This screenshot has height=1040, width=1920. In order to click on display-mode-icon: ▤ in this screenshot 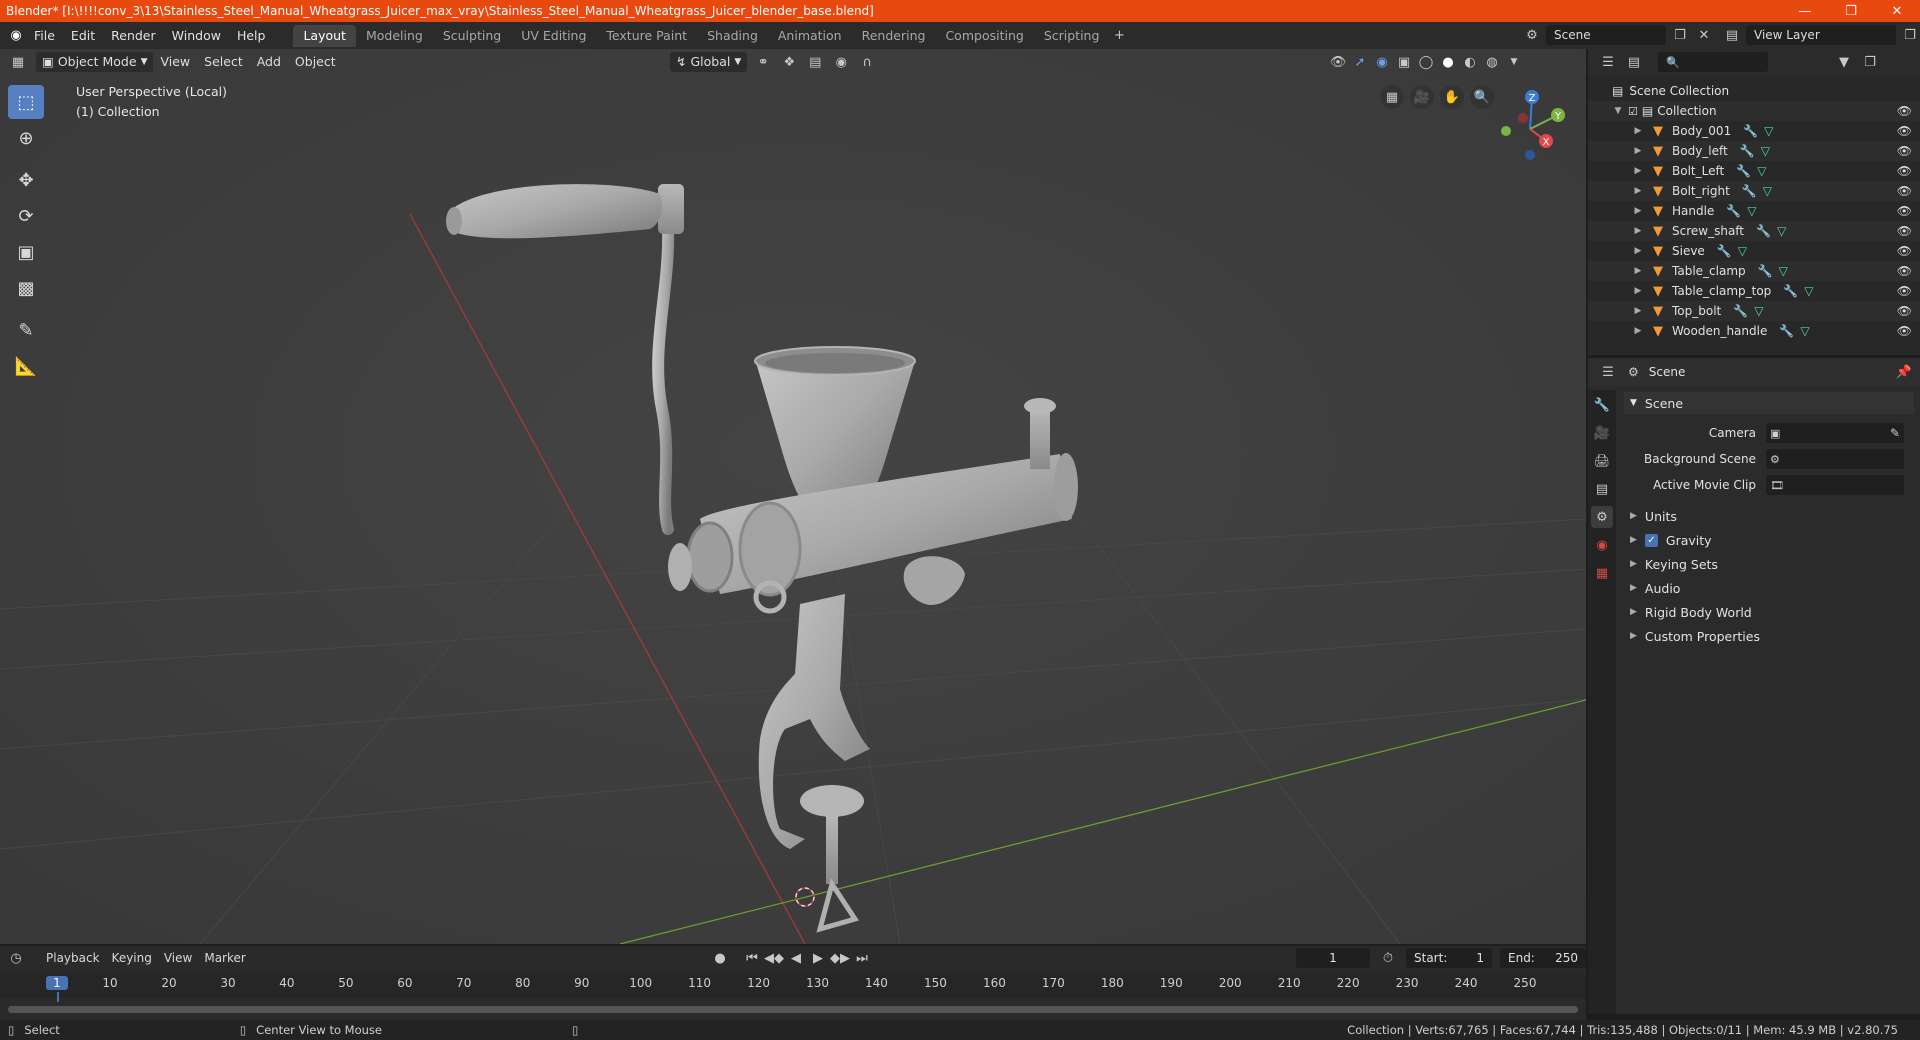, I will do `click(1634, 62)`.